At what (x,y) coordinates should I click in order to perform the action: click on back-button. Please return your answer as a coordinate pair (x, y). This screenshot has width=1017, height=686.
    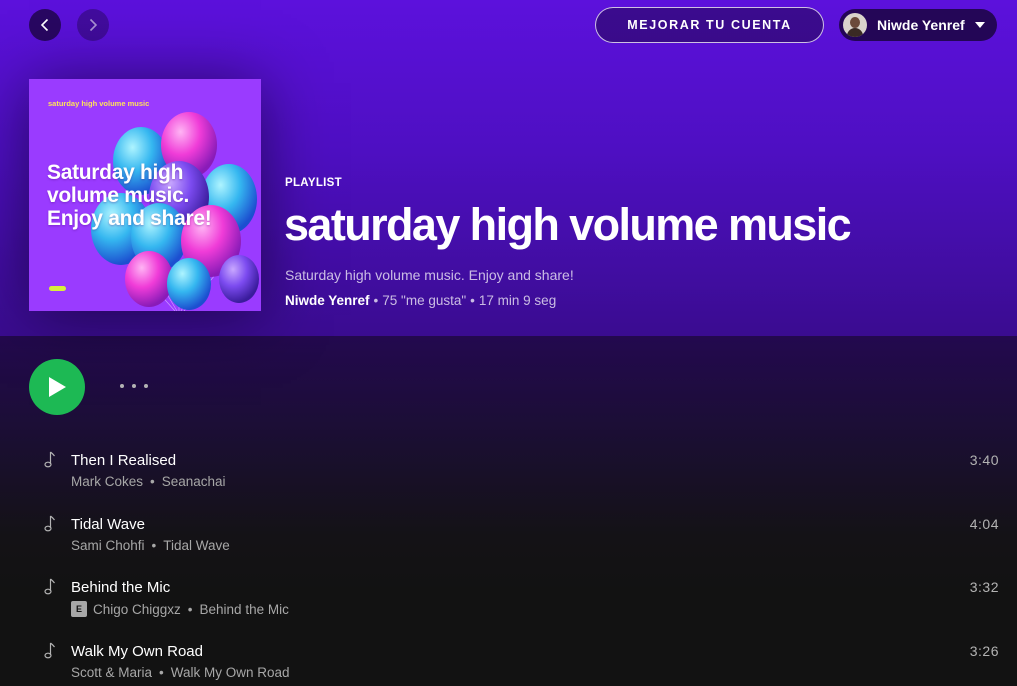
    Looking at the image, I should click on (45, 25).